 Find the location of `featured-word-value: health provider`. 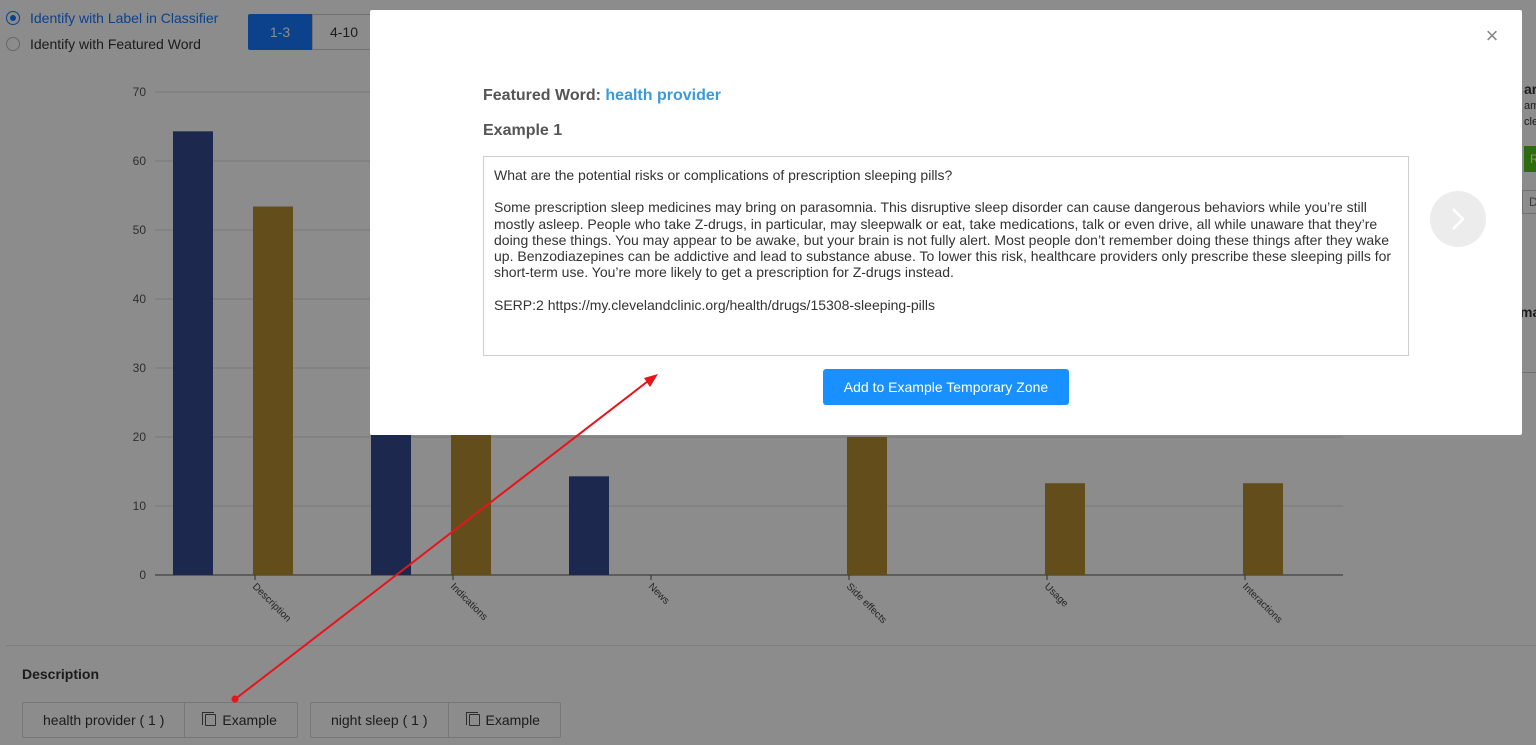

featured-word-value: health provider is located at coordinates (663, 95).